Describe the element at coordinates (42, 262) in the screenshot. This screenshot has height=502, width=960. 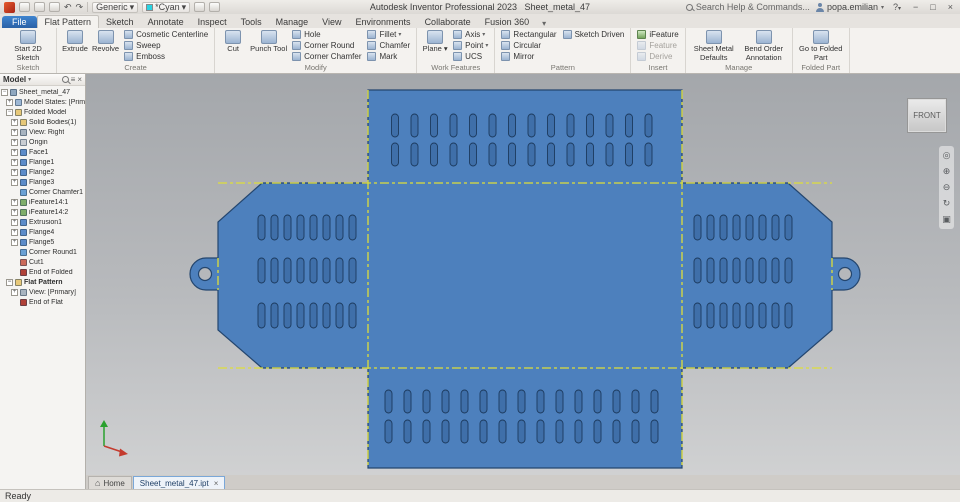
I see `tree-item-cut1: +Cut1` at that location.